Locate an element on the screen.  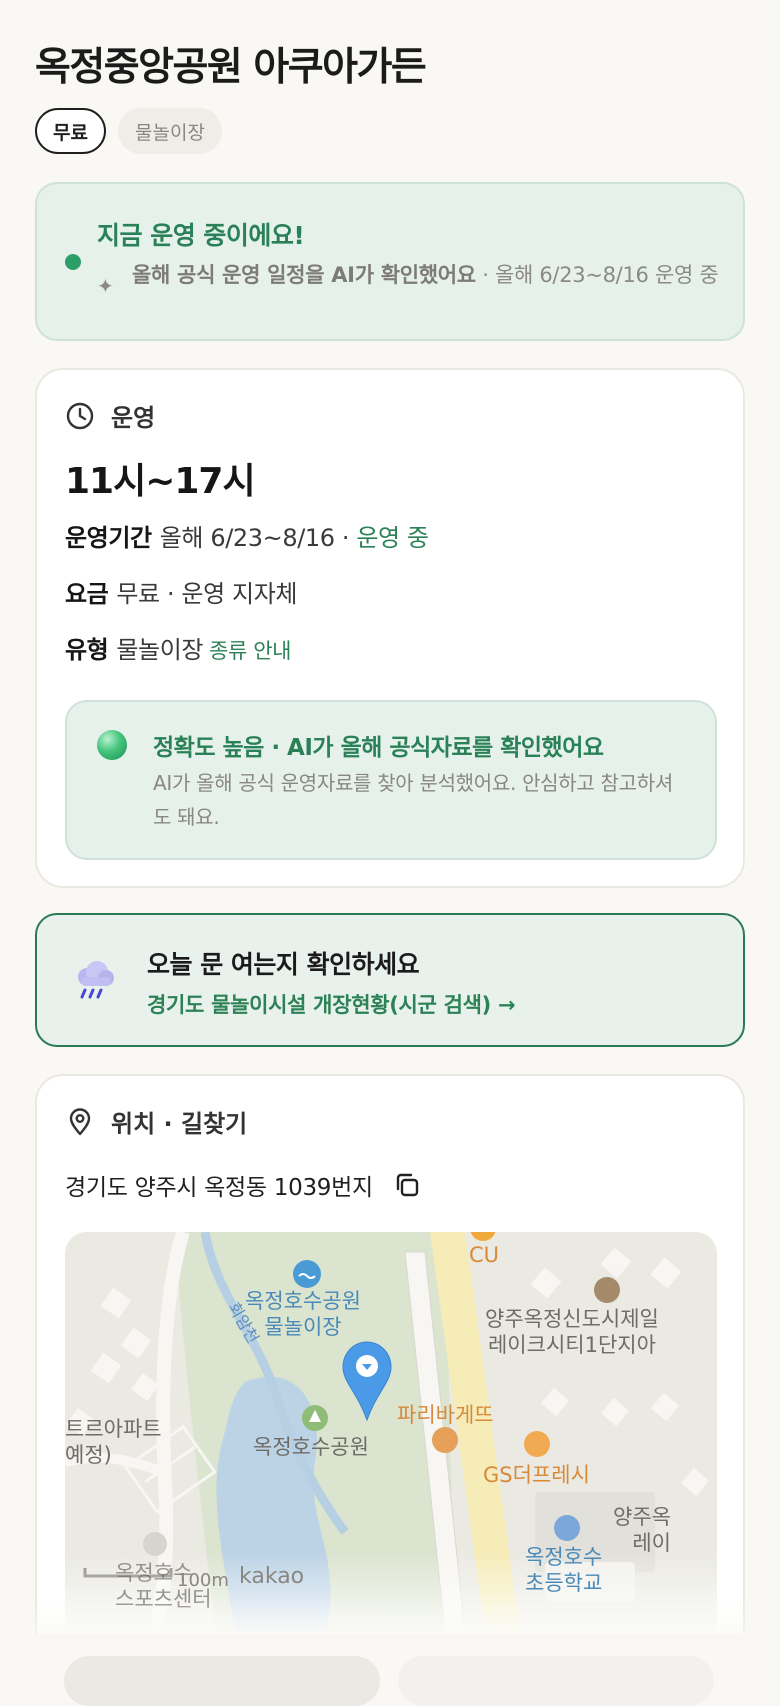
page-title: 옥정중앙공원 아쿠아가든 is located at coordinates (231, 67).